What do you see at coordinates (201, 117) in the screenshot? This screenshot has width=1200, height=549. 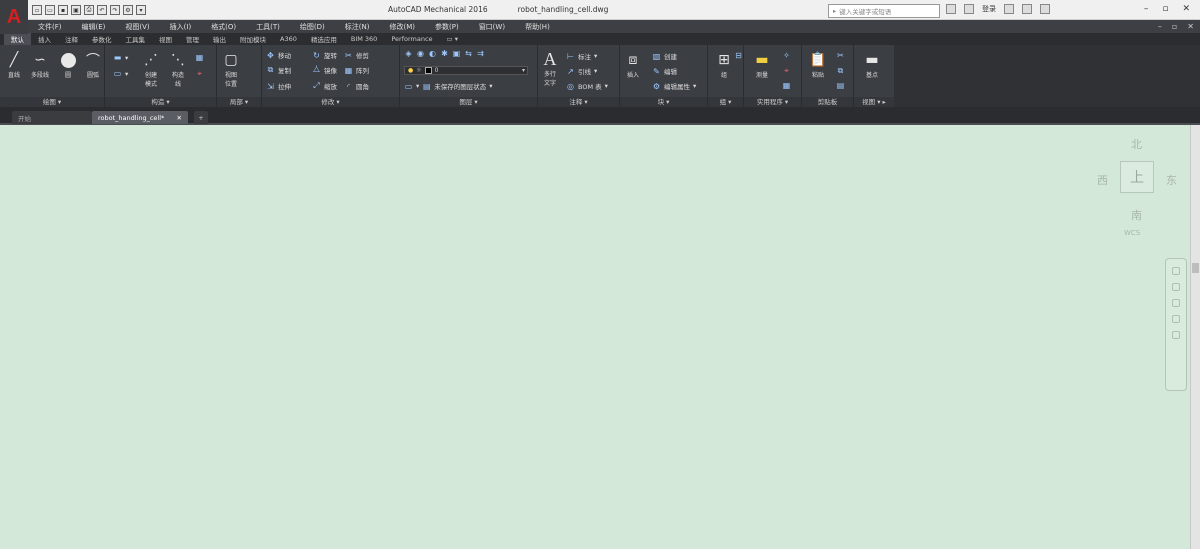 I see `new-tab-button: +` at bounding box center [201, 117].